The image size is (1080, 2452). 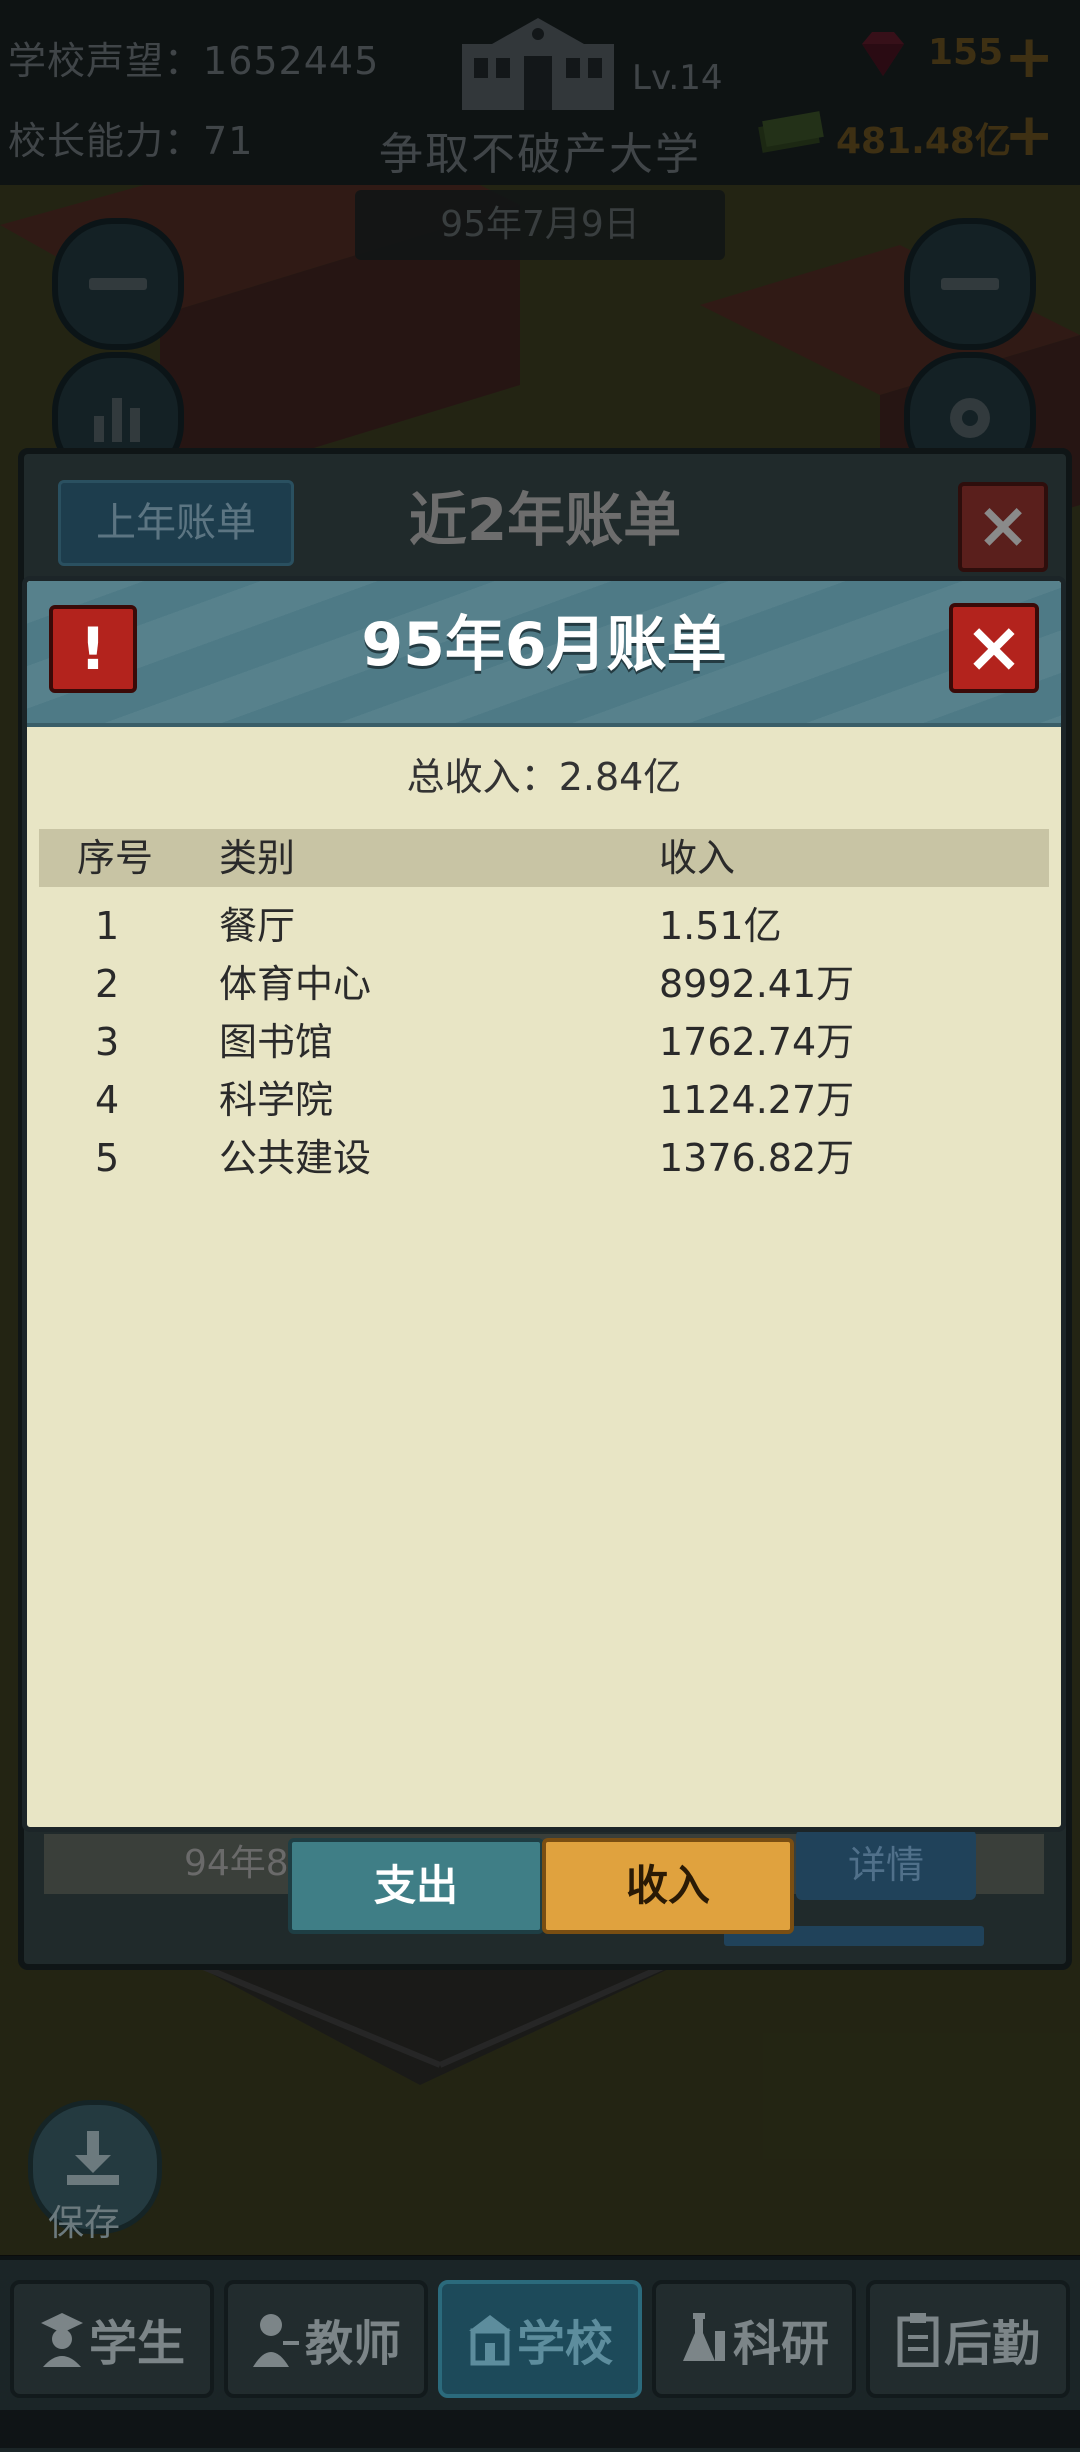 I want to click on nav-tab-research: 科研, so click(x=754, y=2339).